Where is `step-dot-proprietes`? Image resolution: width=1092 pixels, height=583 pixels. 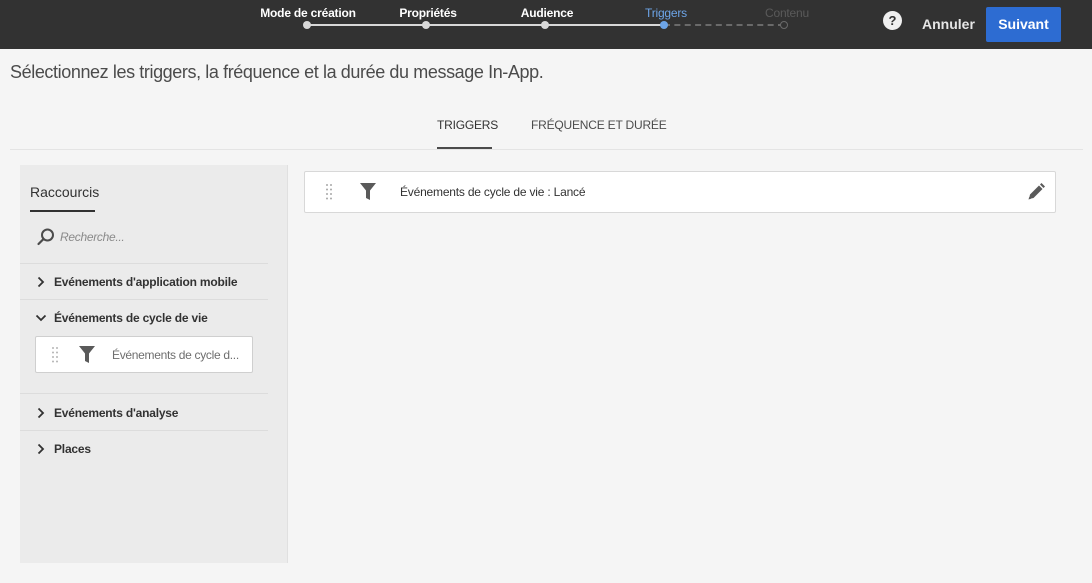 step-dot-proprietes is located at coordinates (426, 25).